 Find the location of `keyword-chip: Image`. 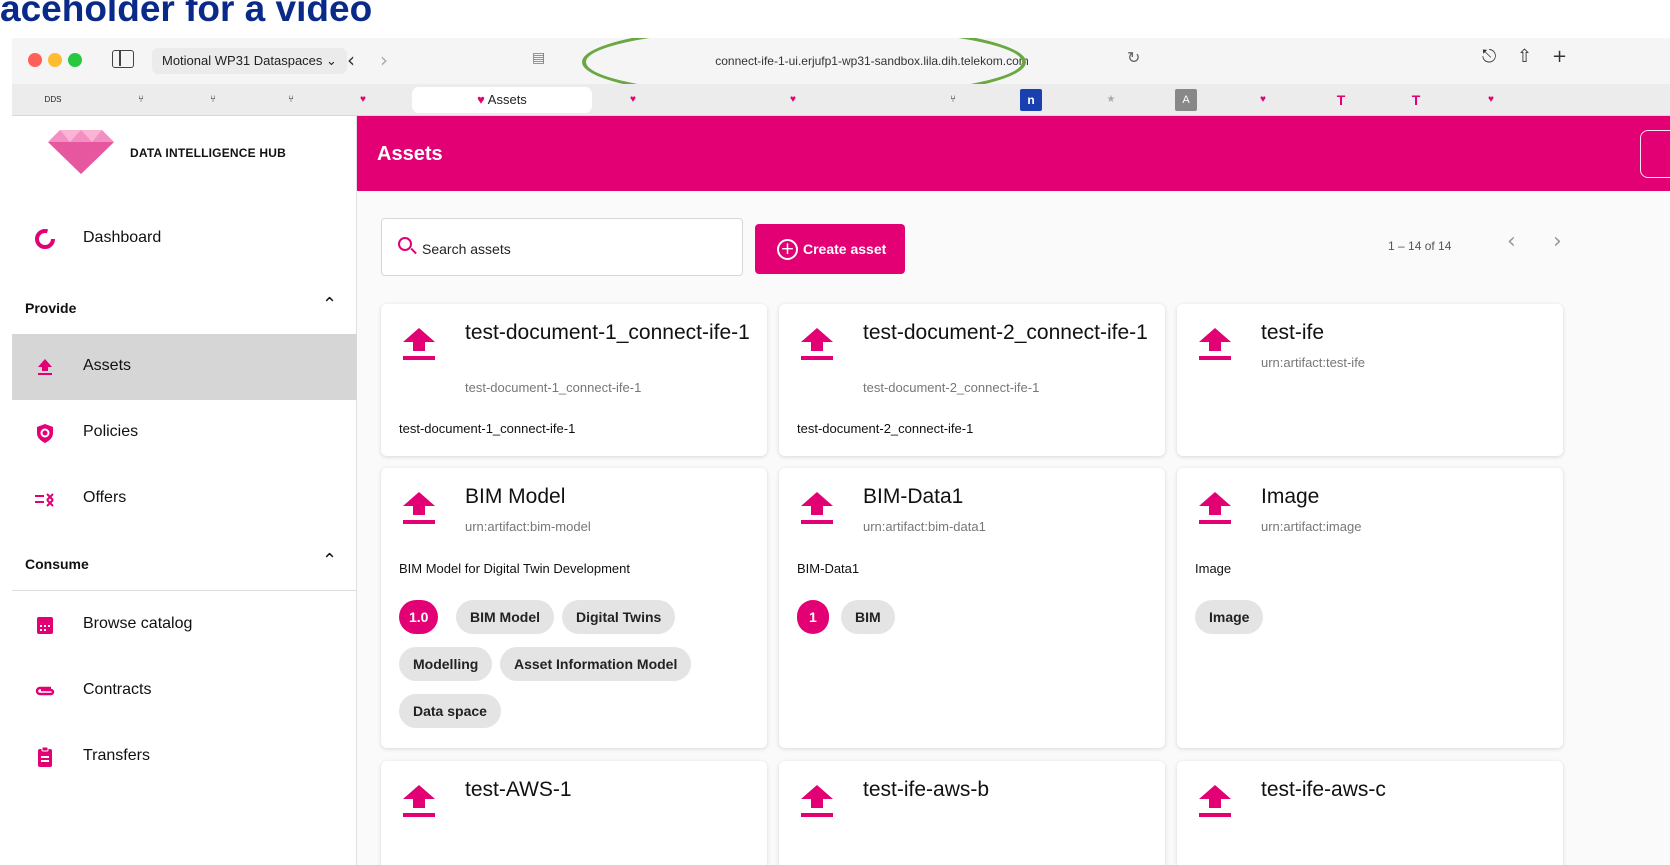

keyword-chip: Image is located at coordinates (1229, 617).